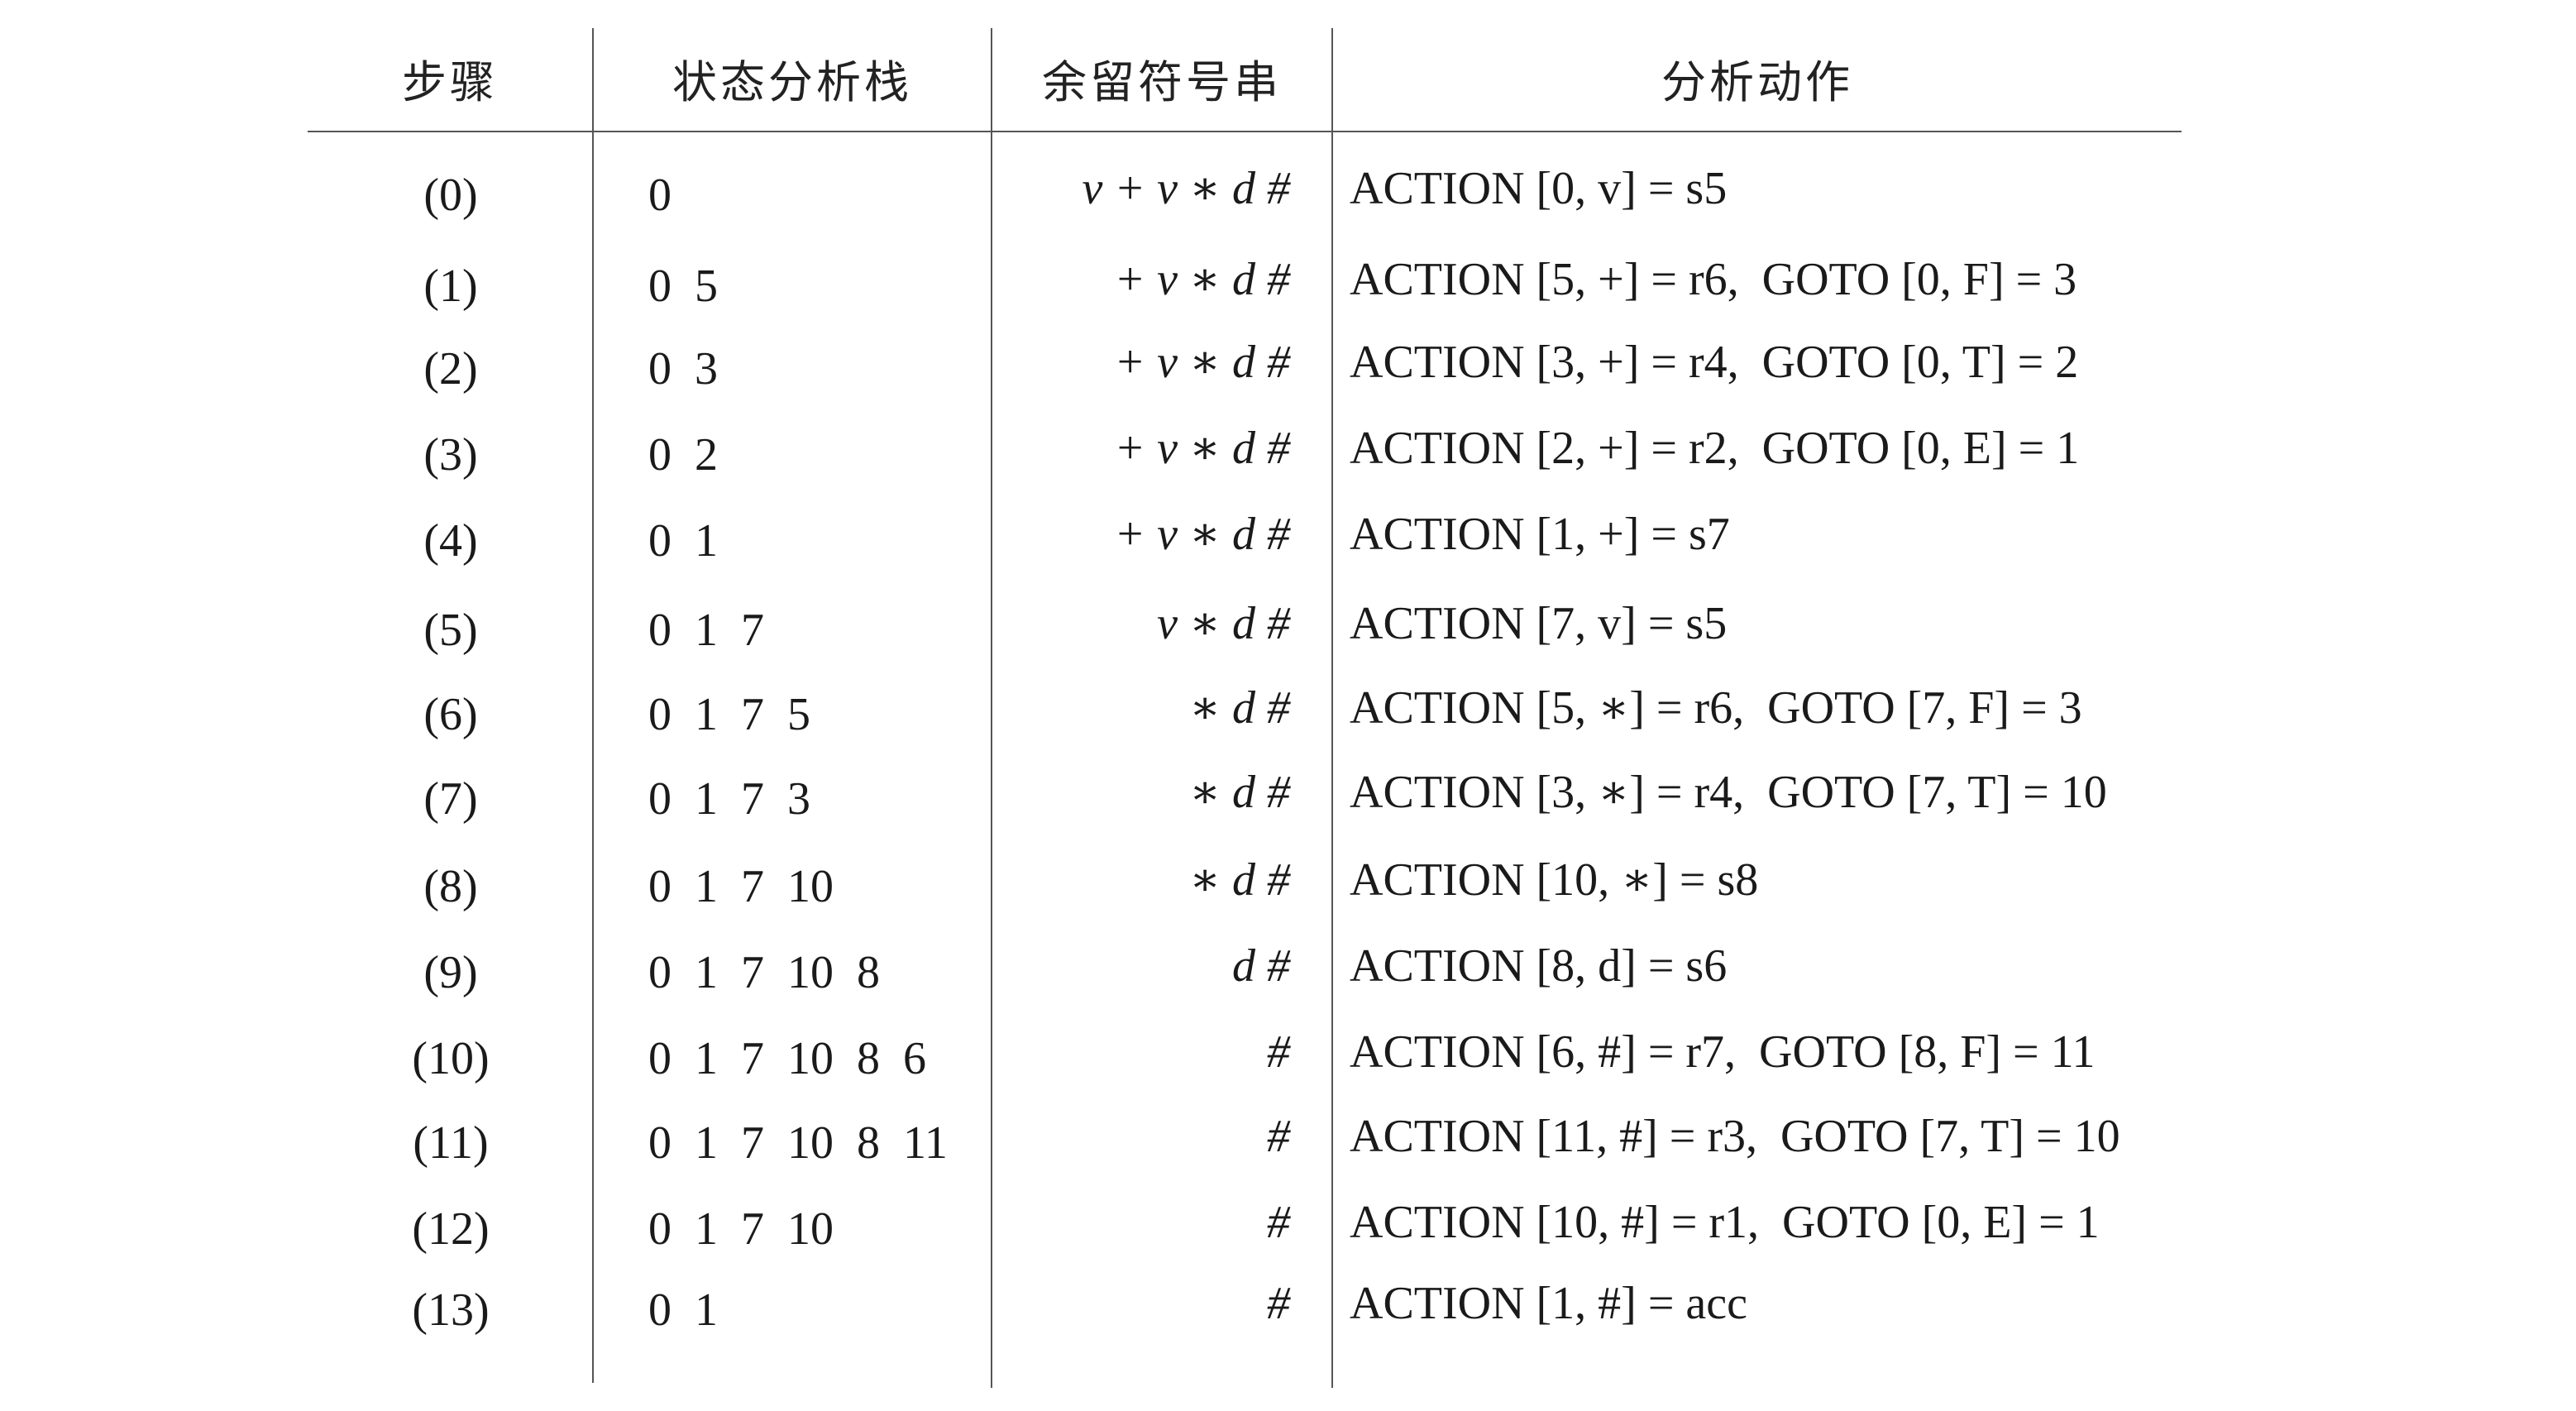 The width and height of the screenshot is (2576, 1411). What do you see at coordinates (1186, 189) in the screenshot?
I see `cell-input: v + v ∗ d #` at bounding box center [1186, 189].